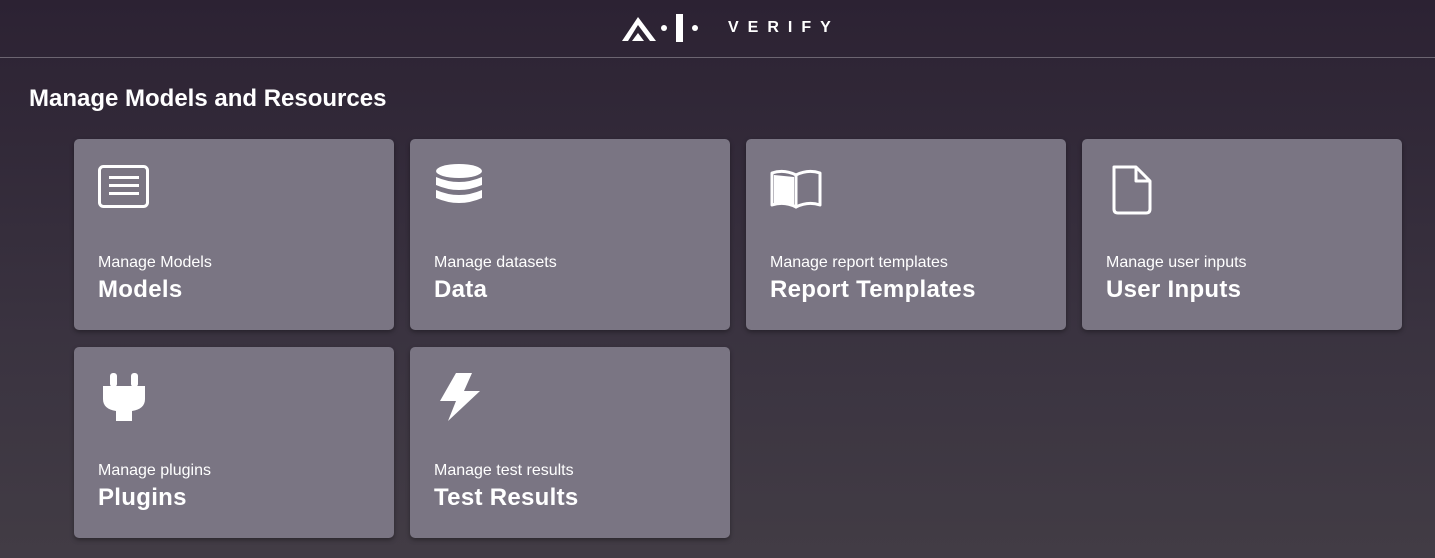 The width and height of the screenshot is (1435, 558). I want to click on card-subtitle: Manage plugins, so click(154, 470).